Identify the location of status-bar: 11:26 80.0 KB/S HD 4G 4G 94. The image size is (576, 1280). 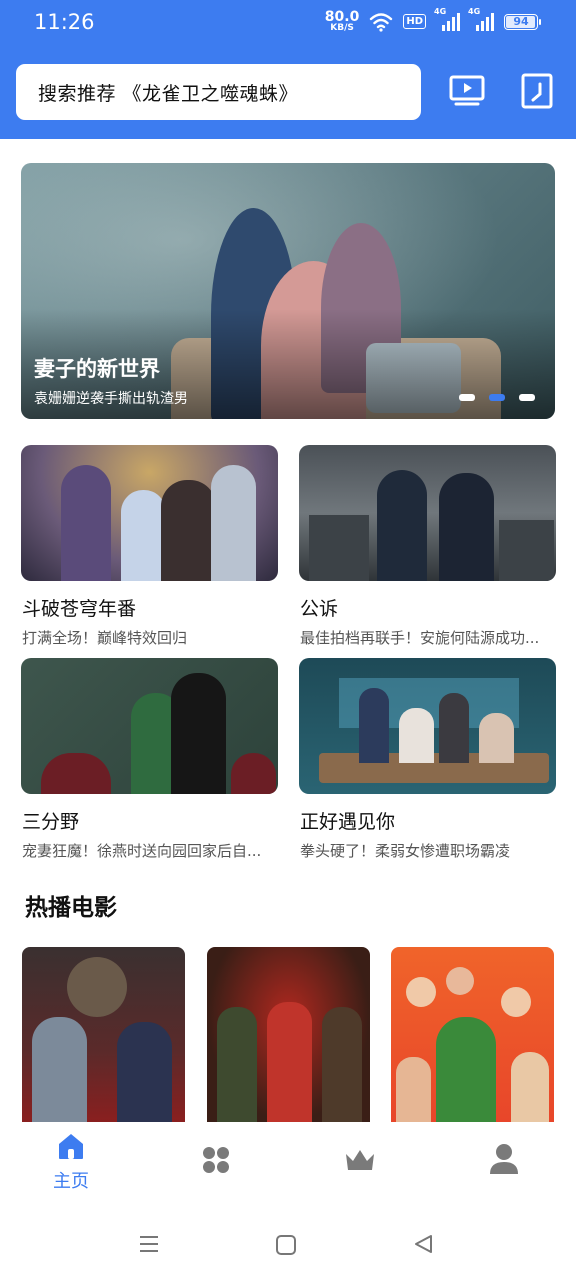
(288, 23).